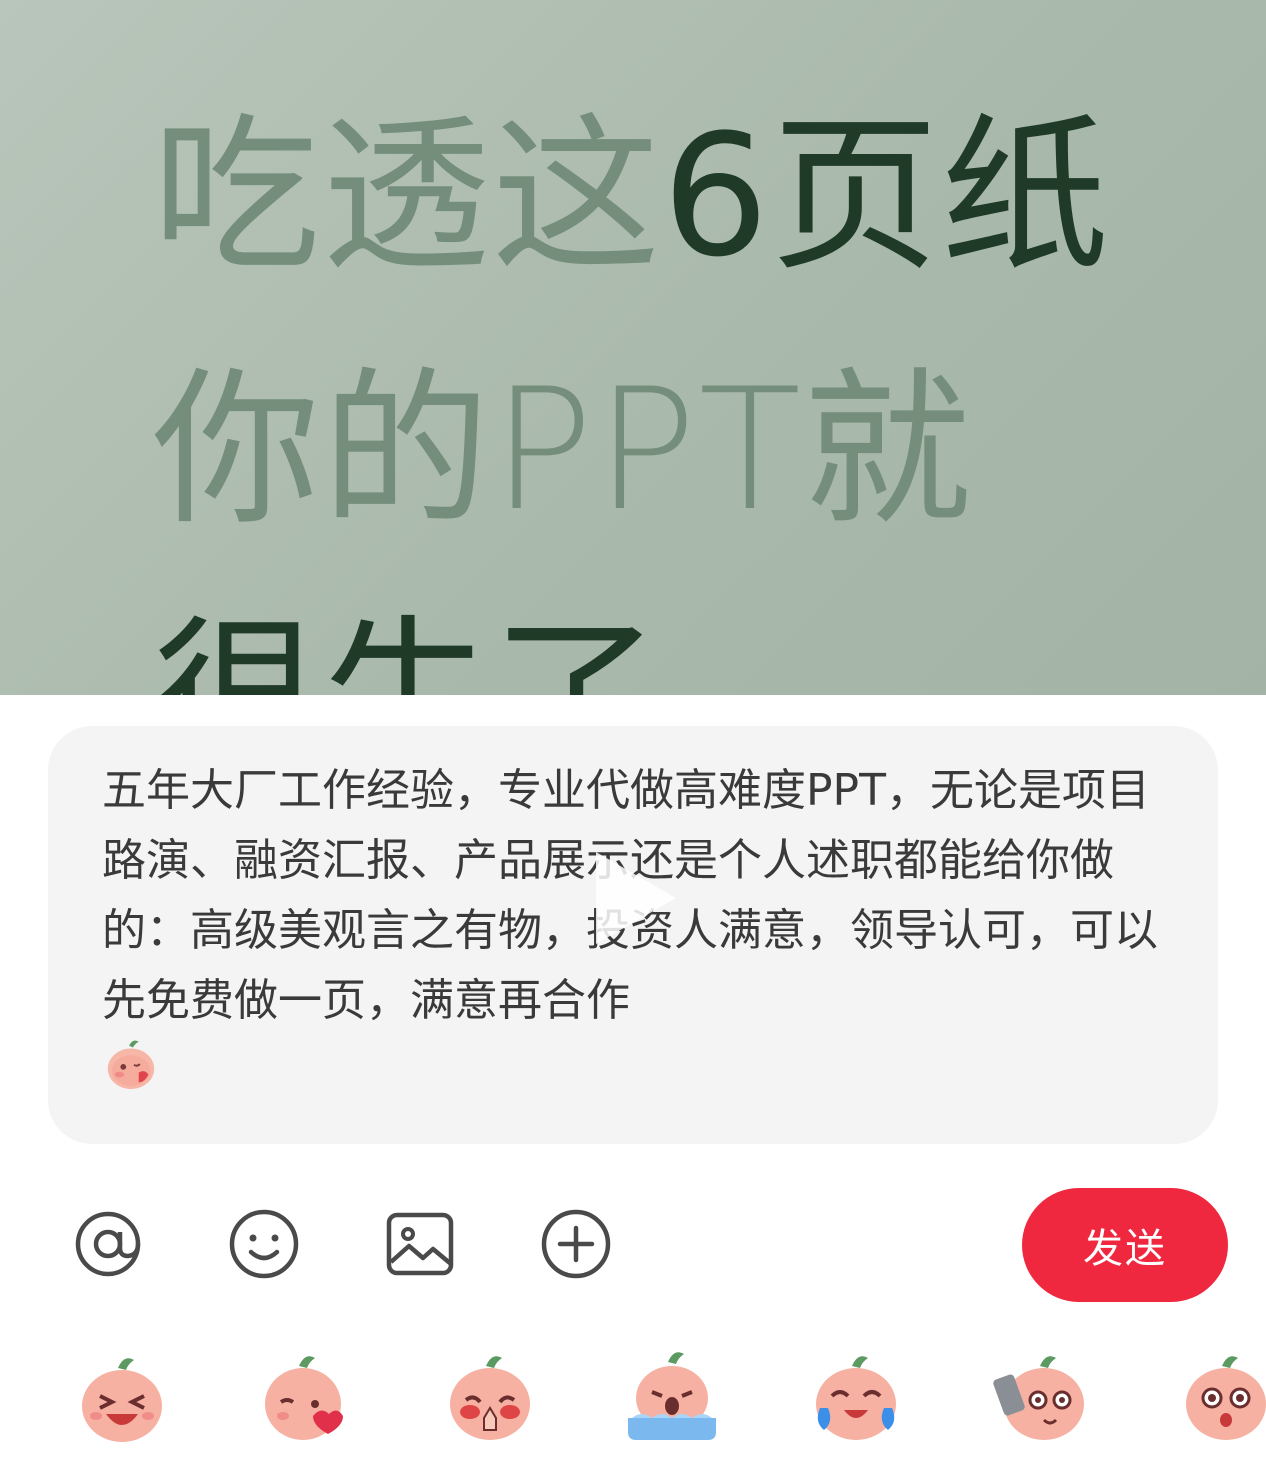  I want to click on mention-button, so click(108, 1246).